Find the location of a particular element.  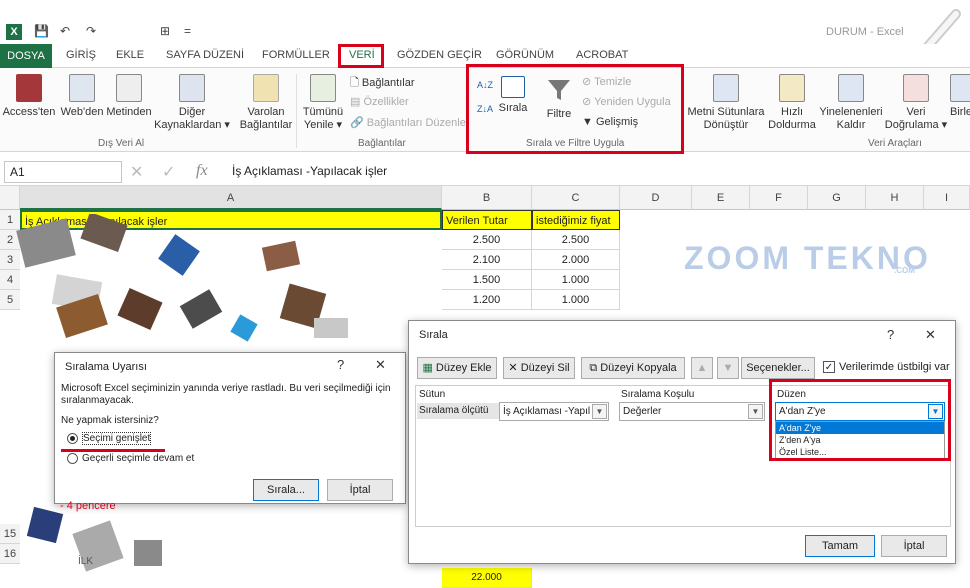

redo-icon: ↷ is located at coordinates (91, 31).